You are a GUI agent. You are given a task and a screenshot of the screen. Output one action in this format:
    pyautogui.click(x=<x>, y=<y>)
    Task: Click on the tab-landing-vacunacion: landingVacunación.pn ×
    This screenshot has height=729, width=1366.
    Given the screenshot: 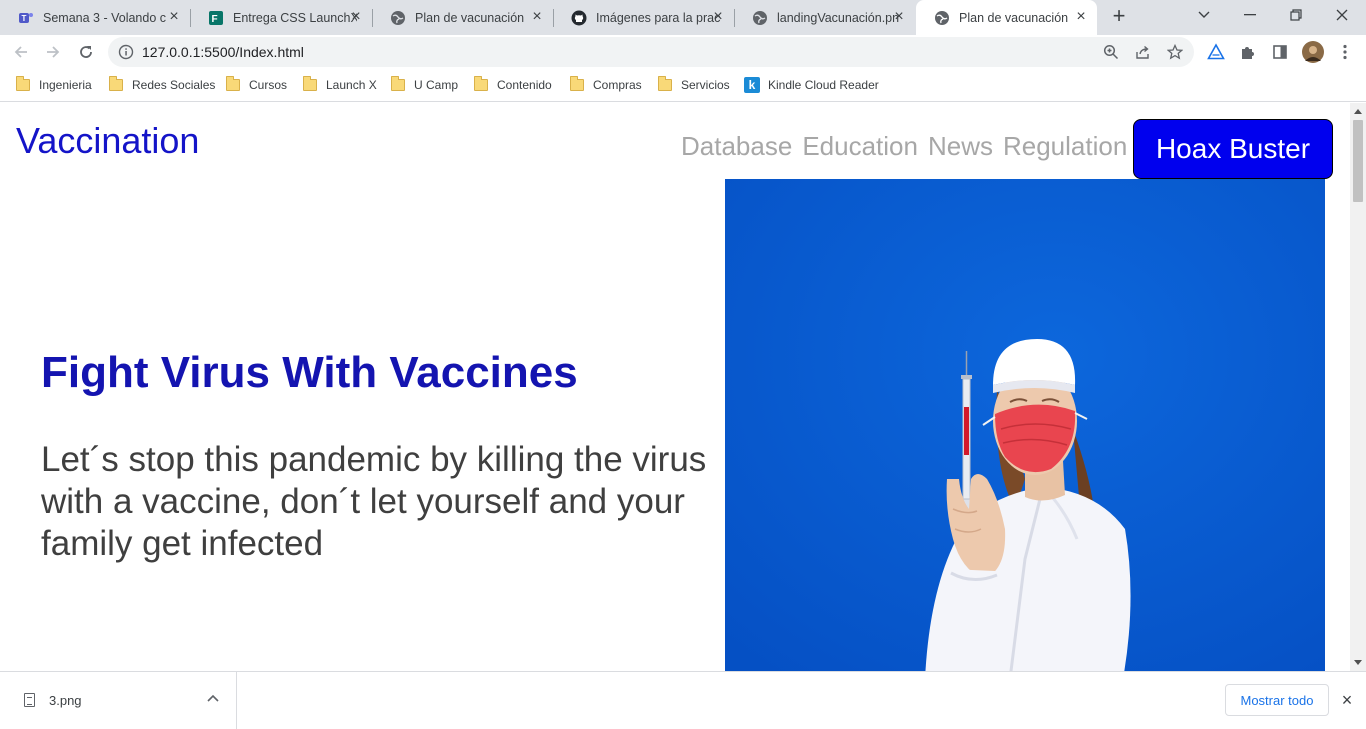 What is the action you would take?
    pyautogui.click(x=824, y=17)
    